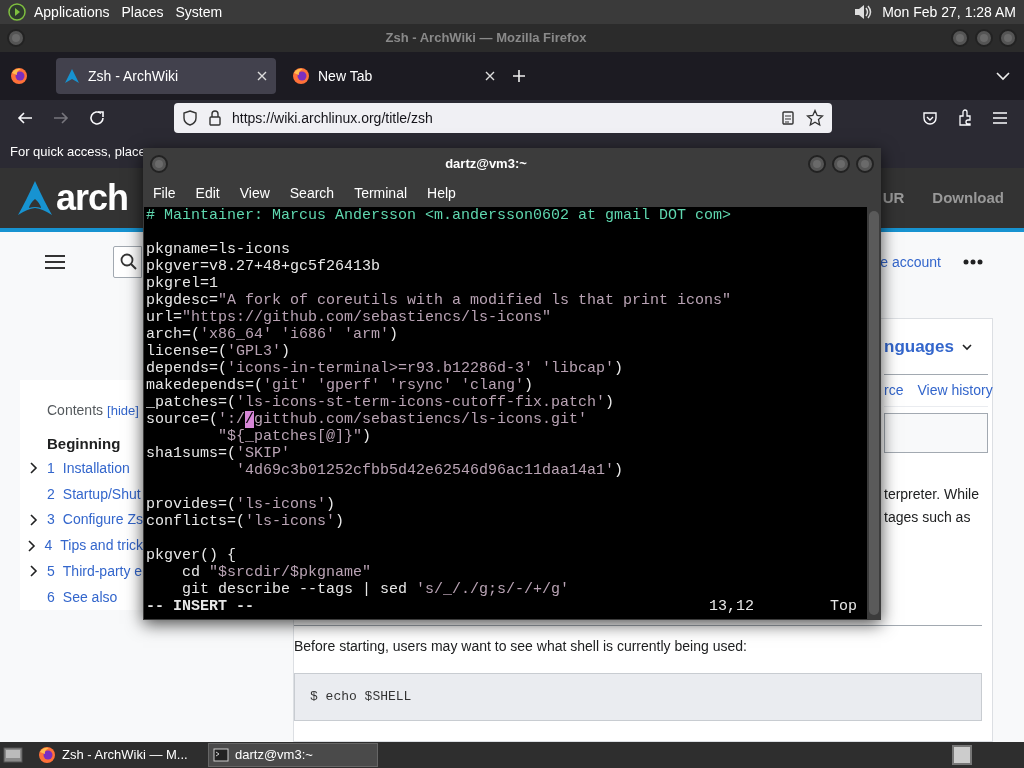 The width and height of the screenshot is (1024, 768). Describe the element at coordinates (51, 520) in the screenshot. I see `toc-number: 3` at that location.